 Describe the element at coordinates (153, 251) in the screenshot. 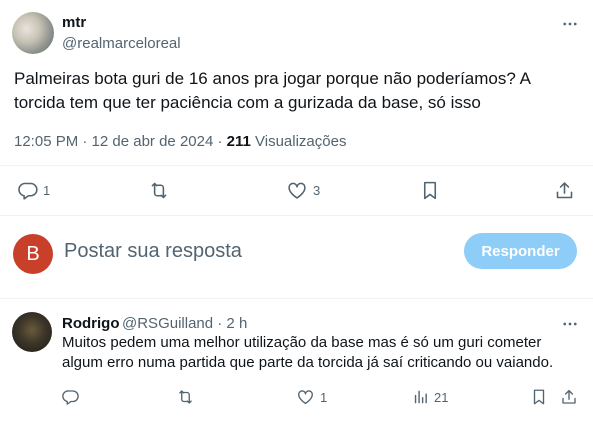

I see `reply-input: Postar sua resposta` at that location.